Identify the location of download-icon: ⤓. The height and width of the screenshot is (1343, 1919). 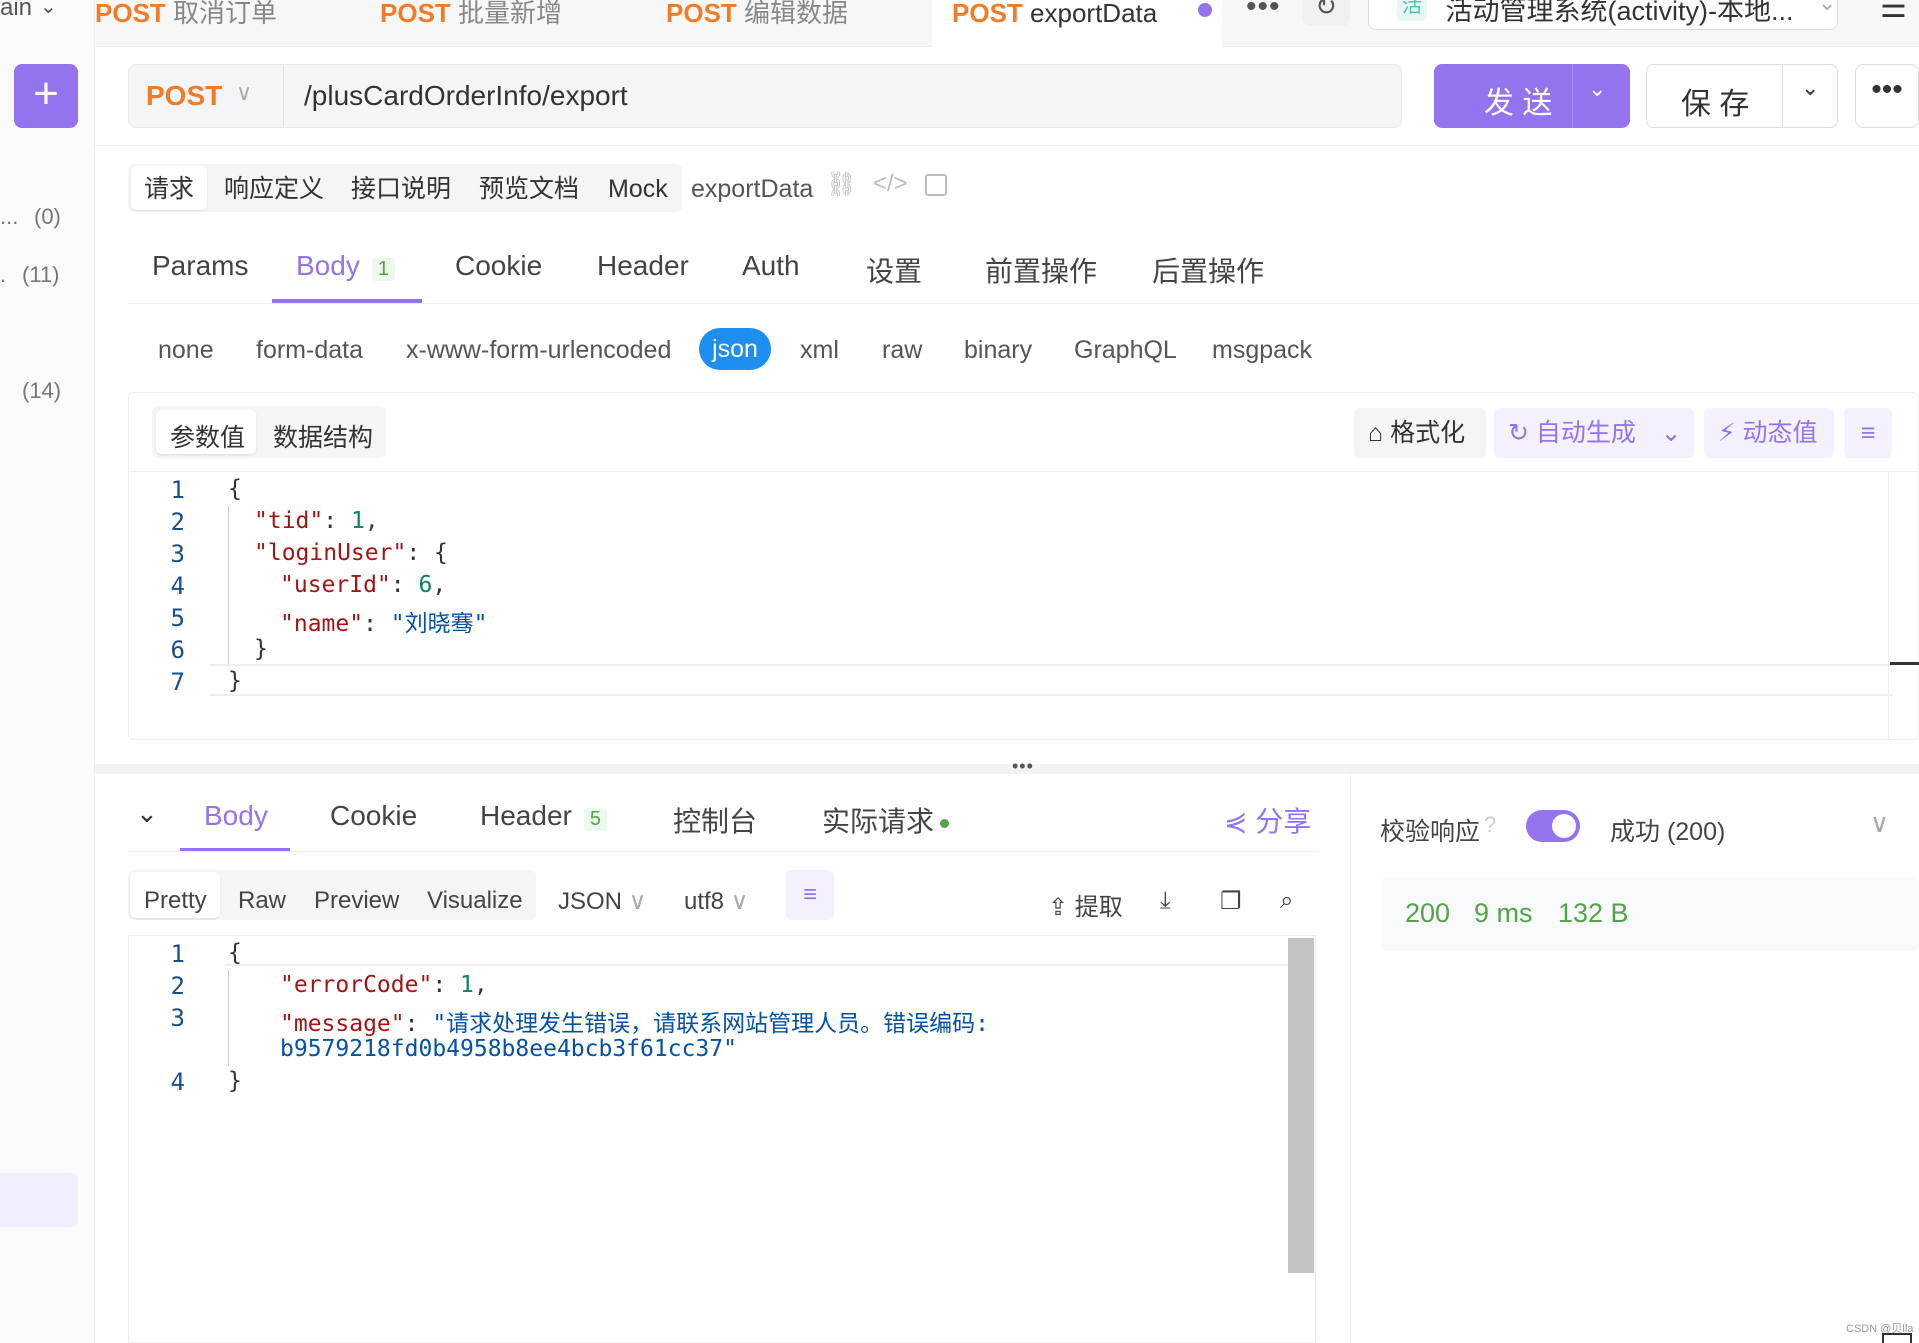
(1165, 901).